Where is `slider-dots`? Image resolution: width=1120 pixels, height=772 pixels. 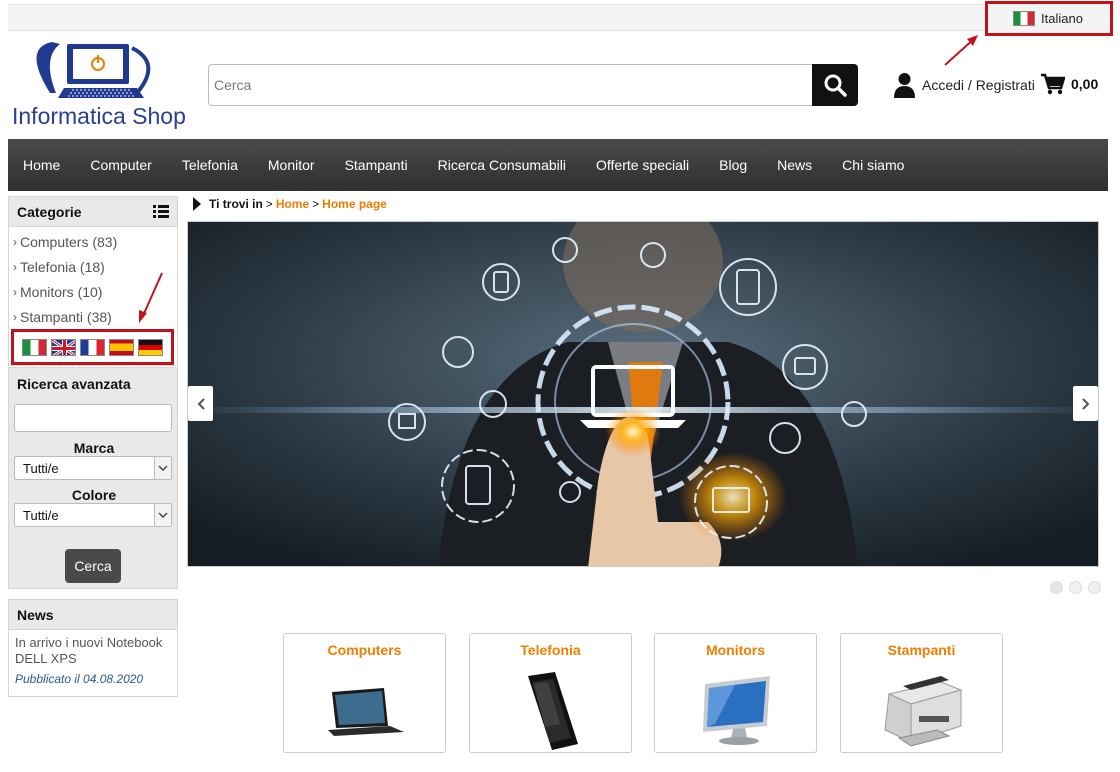 slider-dots is located at coordinates (1075, 587).